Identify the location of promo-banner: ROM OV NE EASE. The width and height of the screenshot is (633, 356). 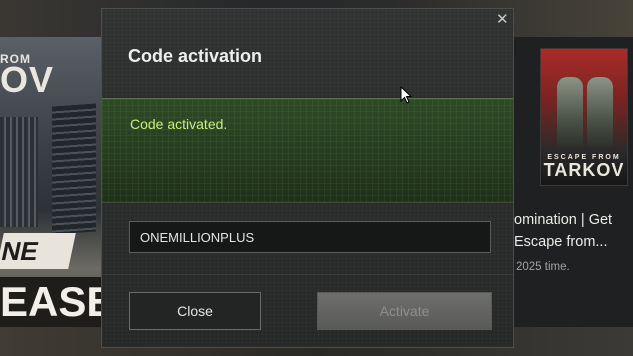
(52, 182).